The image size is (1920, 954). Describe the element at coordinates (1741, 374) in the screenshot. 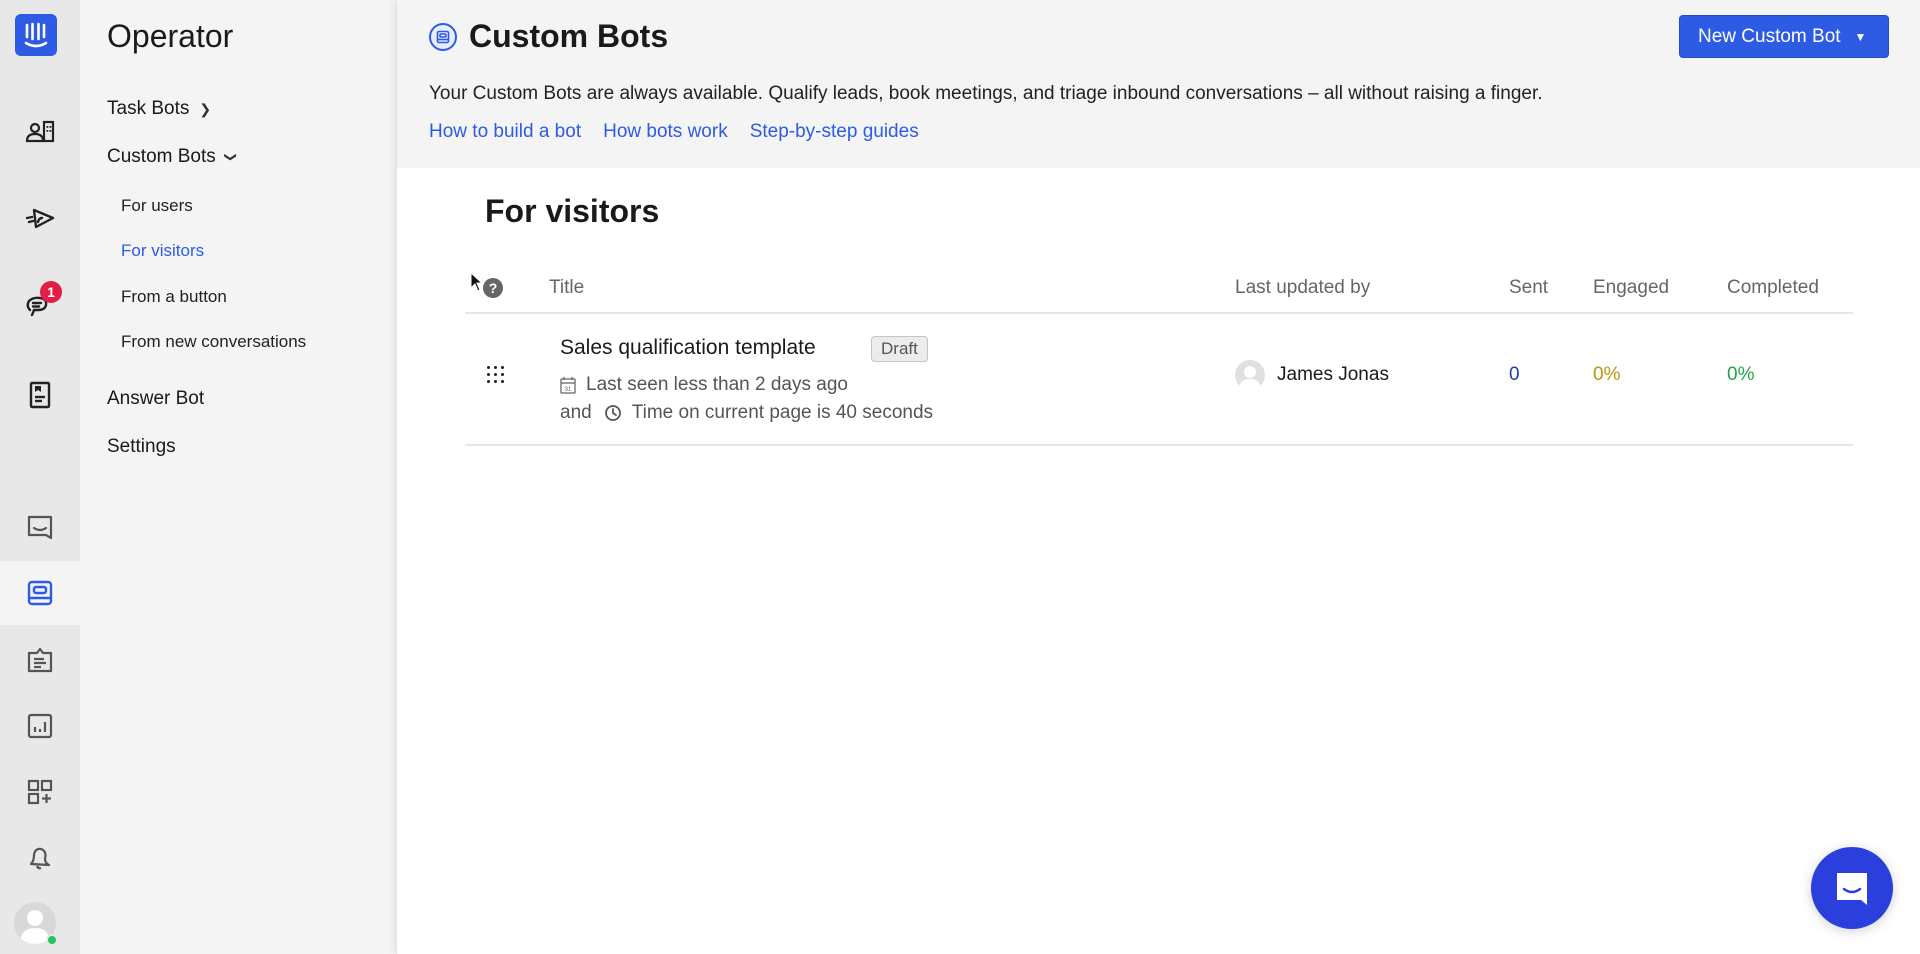

I see `completed-value: 0%` at that location.